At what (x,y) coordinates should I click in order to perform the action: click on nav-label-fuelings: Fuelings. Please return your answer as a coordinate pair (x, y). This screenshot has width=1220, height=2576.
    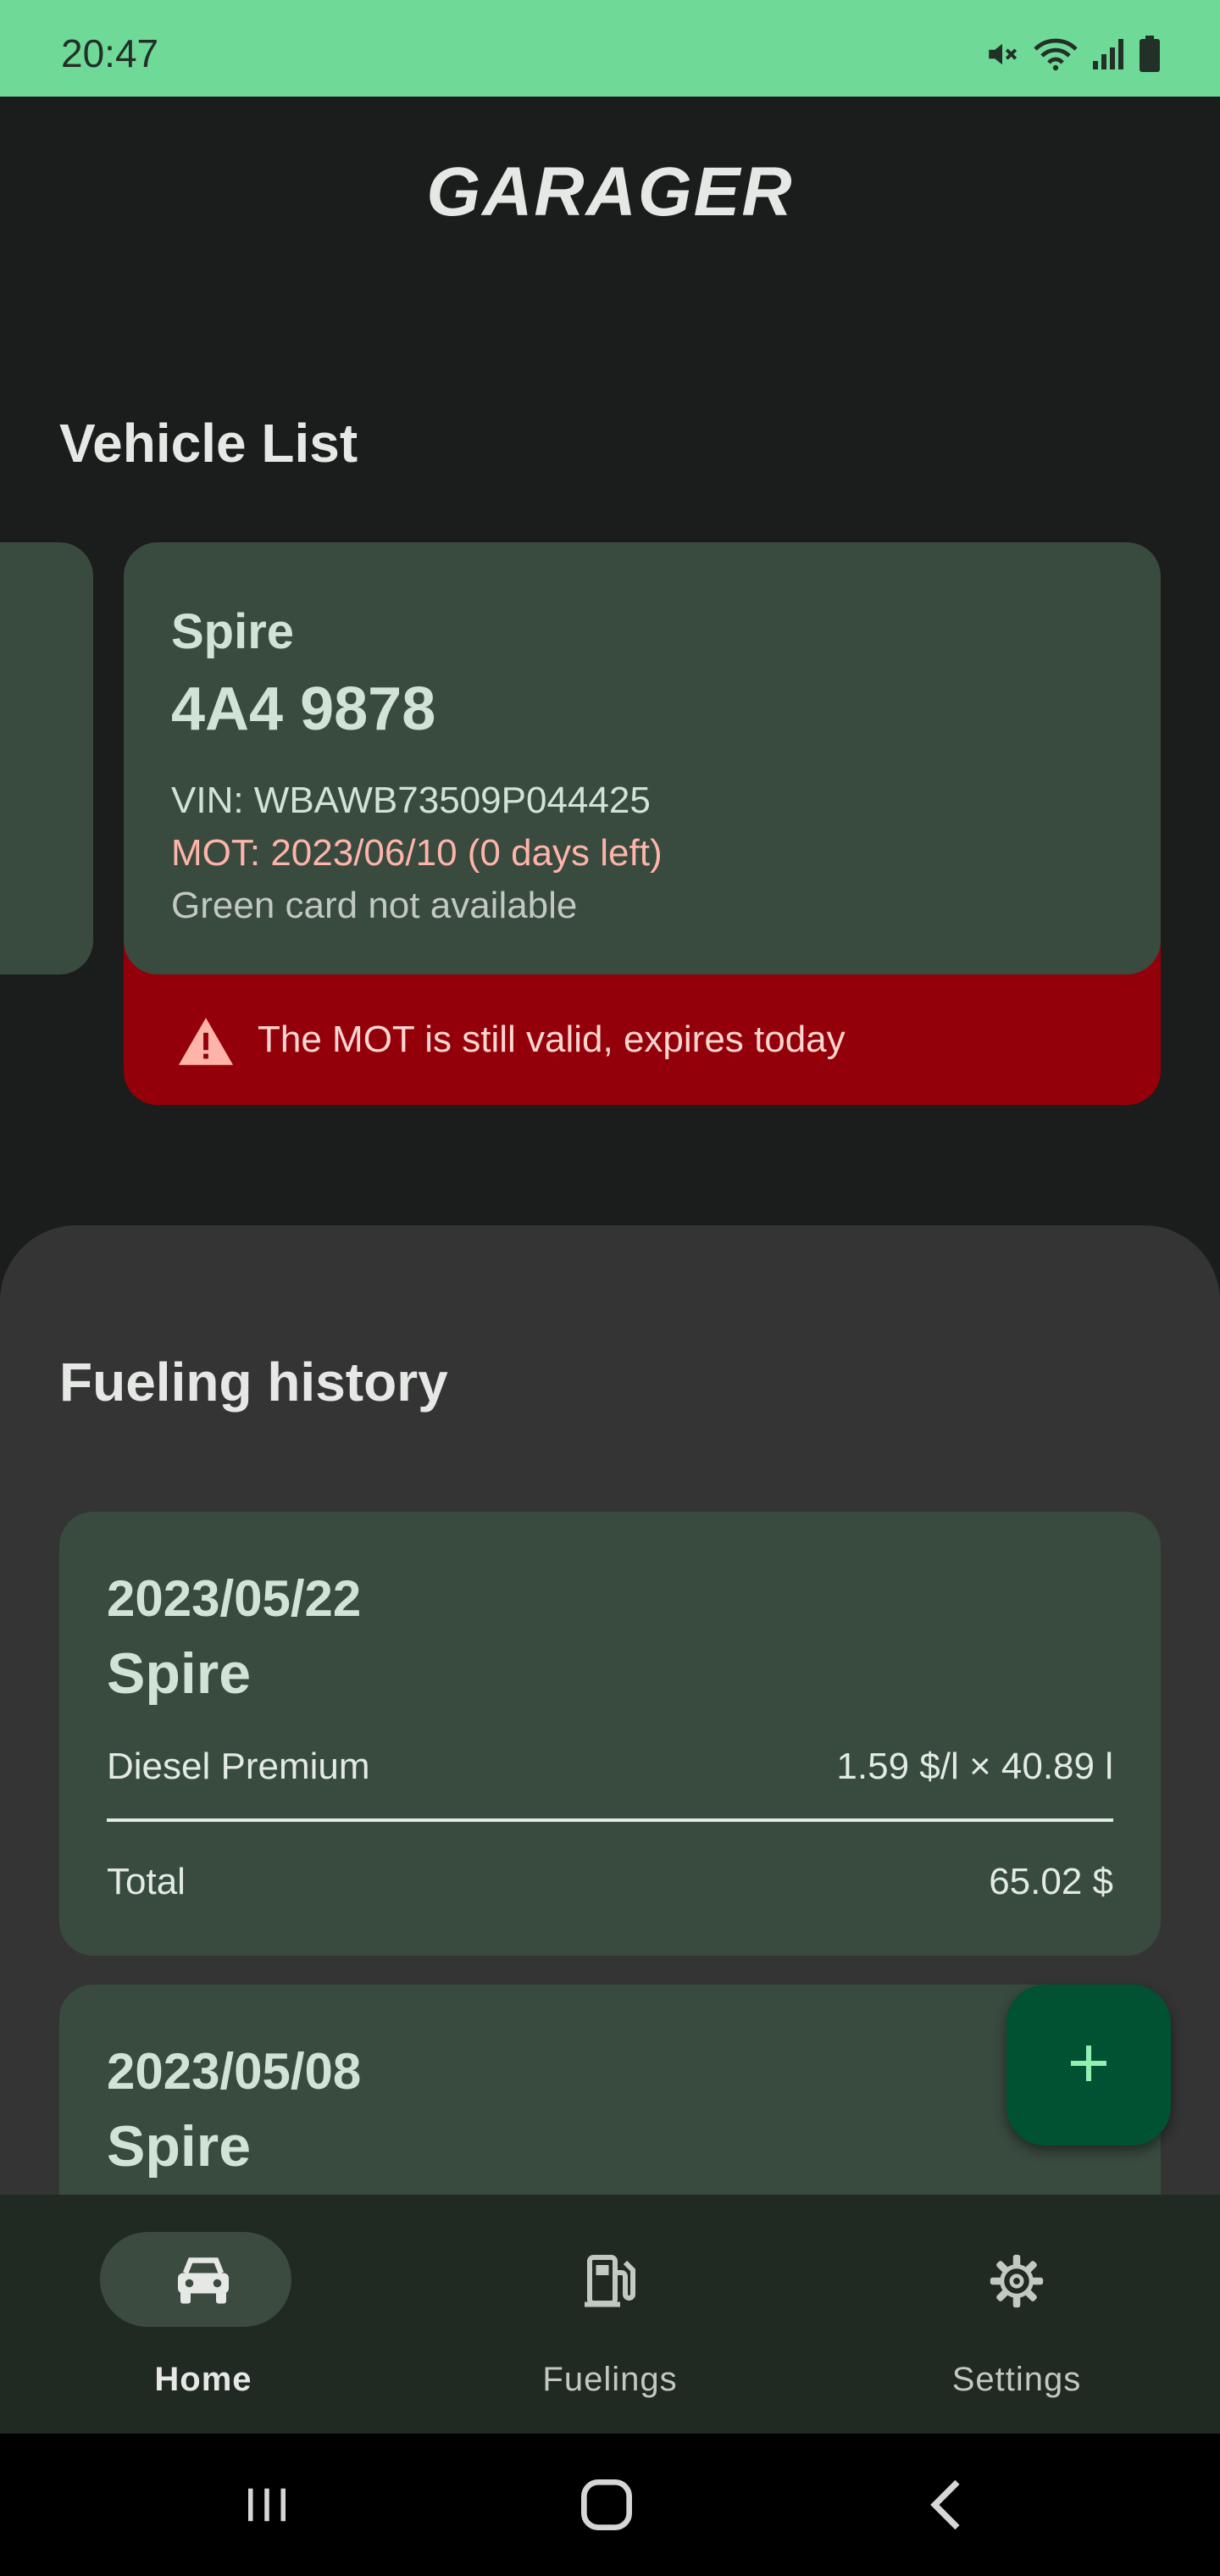
    Looking at the image, I should click on (610, 2379).